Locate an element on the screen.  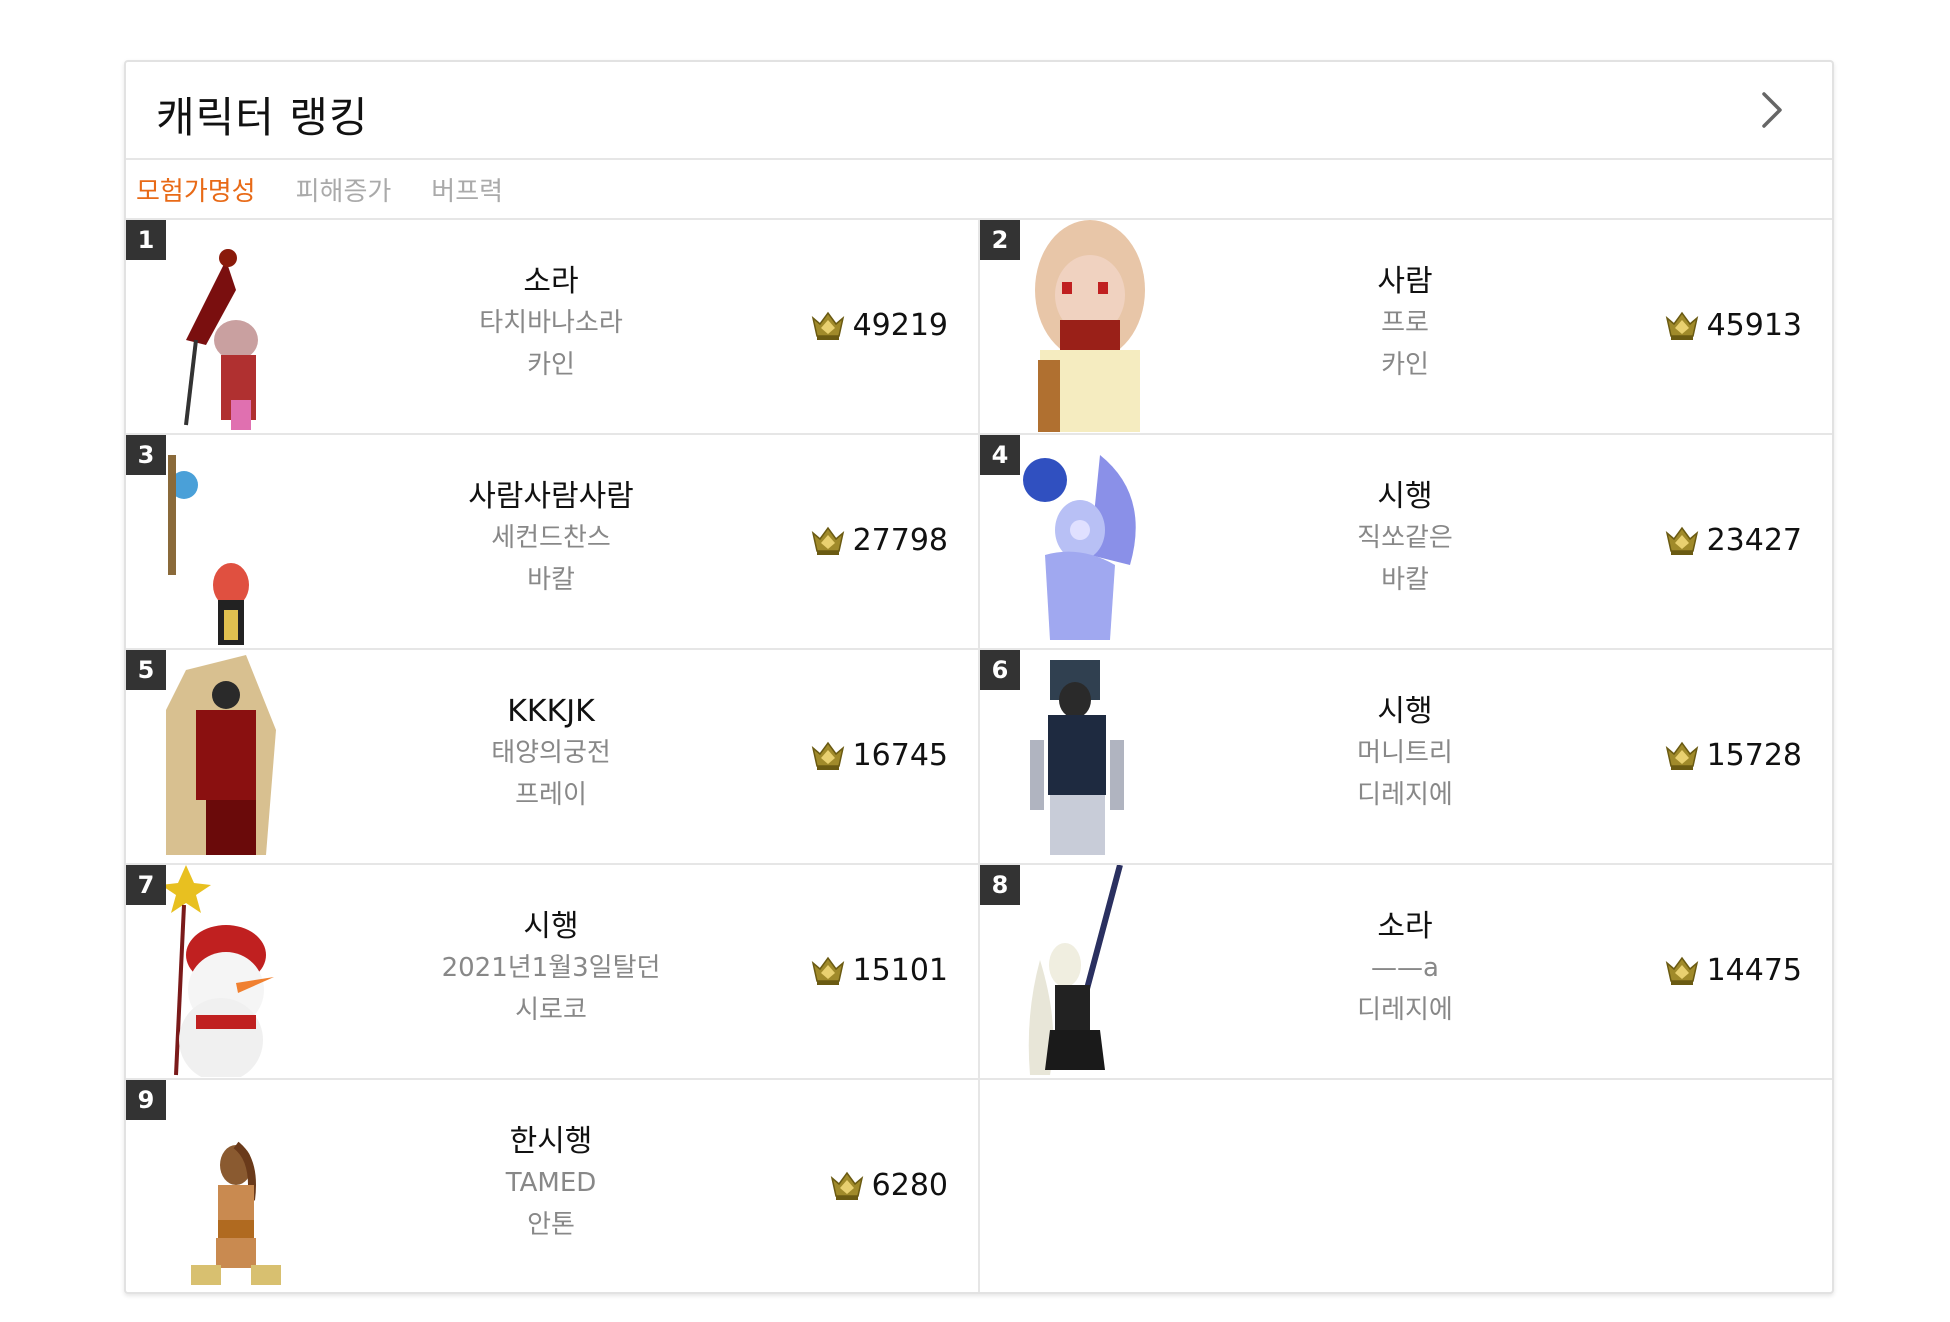
fame-value: 14475 is located at coordinates (1754, 970).